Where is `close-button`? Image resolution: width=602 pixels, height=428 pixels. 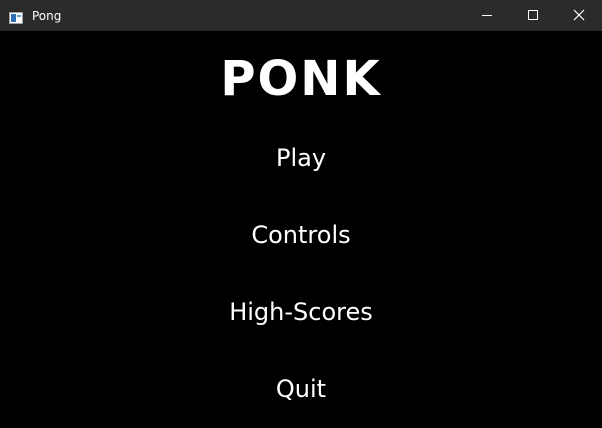 close-button is located at coordinates (579, 15).